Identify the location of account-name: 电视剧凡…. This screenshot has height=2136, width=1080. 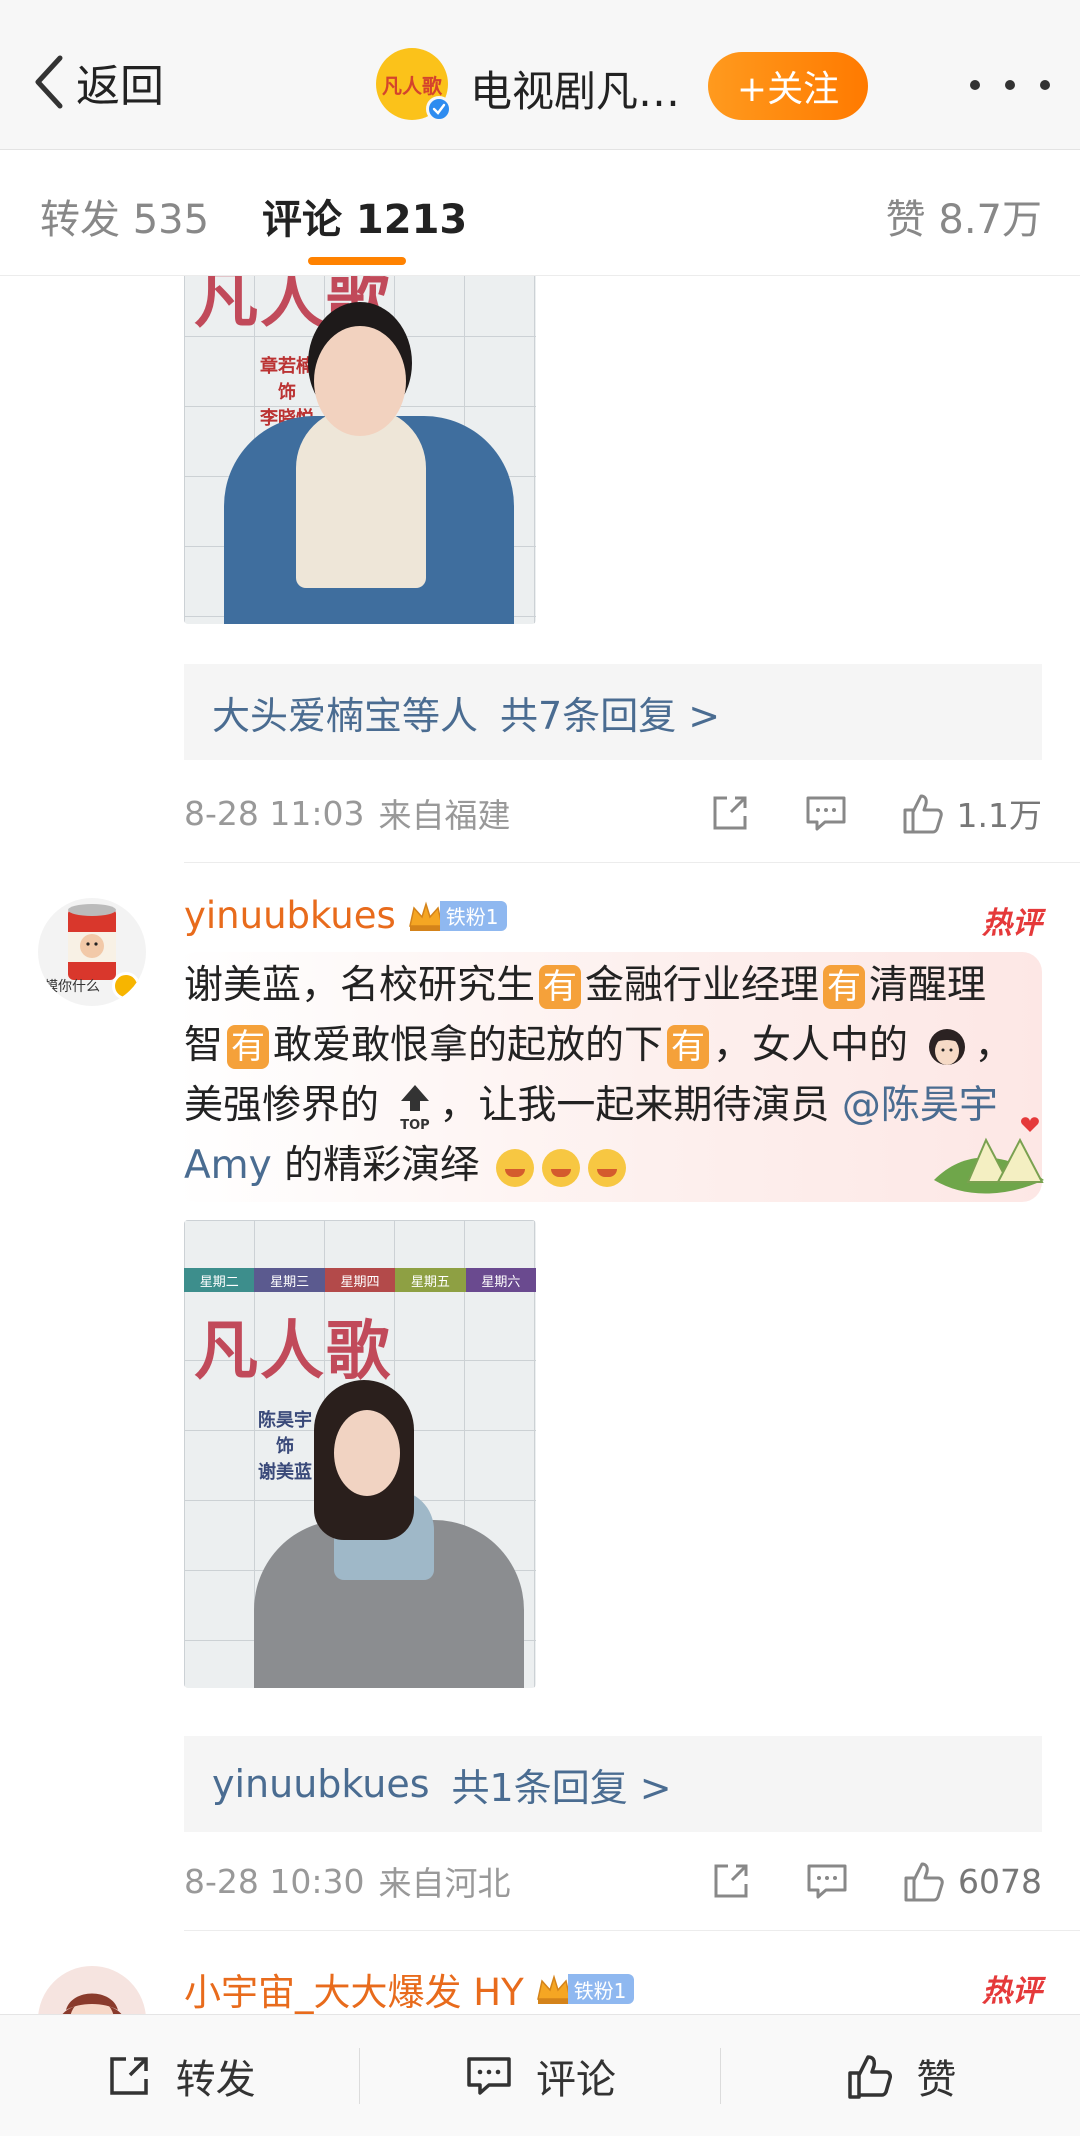
(575, 88).